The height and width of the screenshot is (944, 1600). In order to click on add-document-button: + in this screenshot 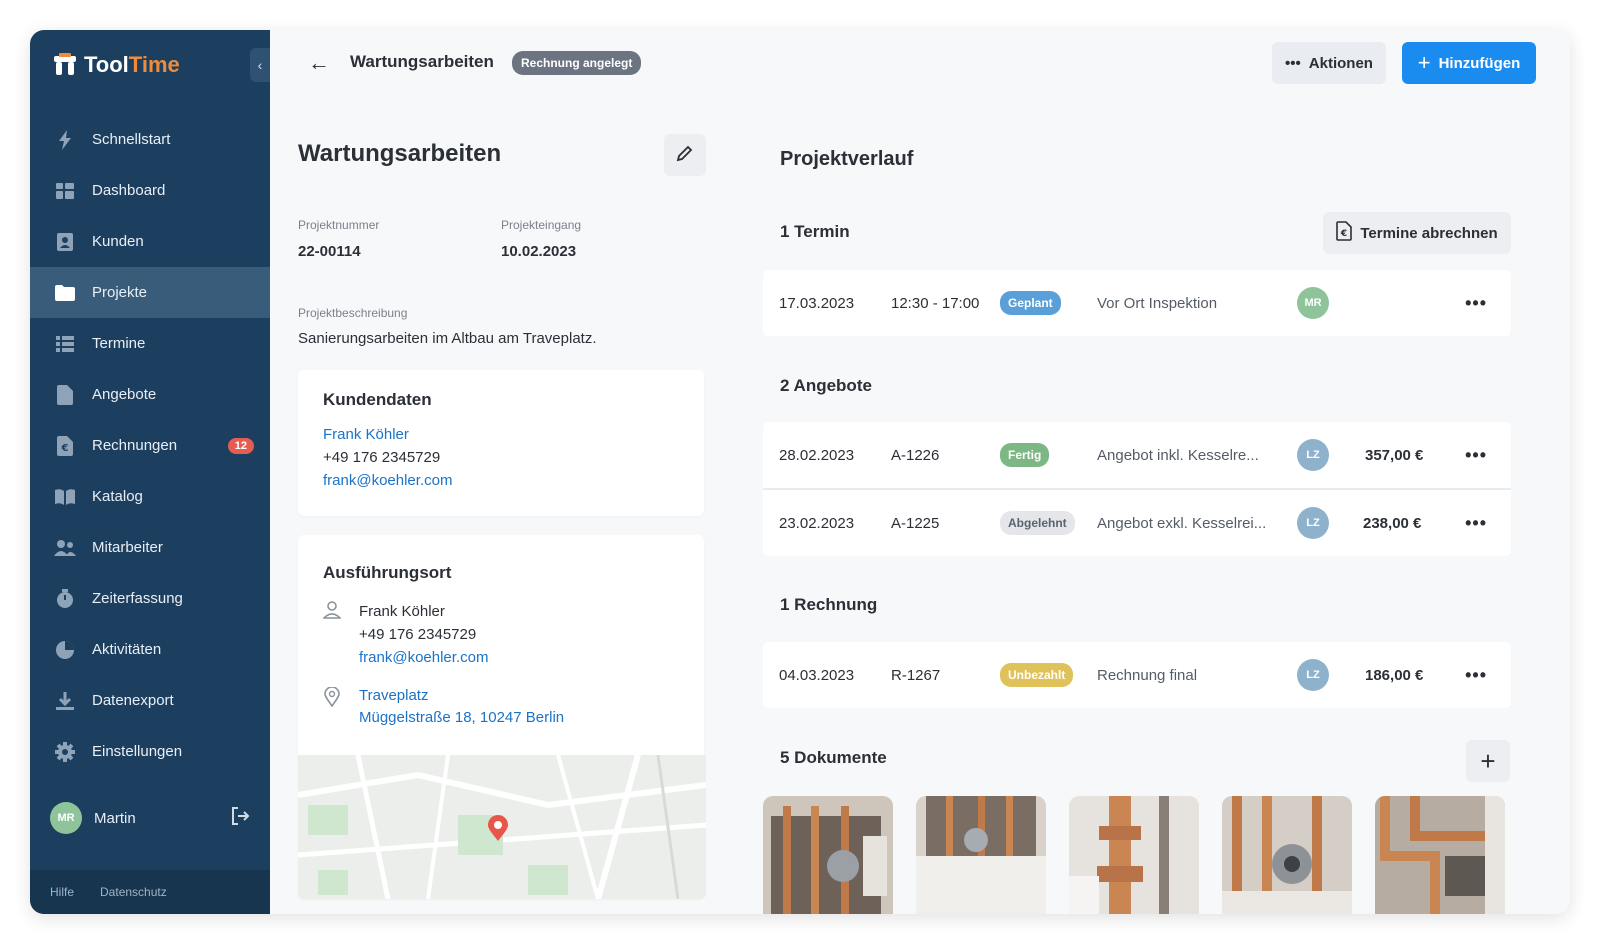, I will do `click(1488, 761)`.